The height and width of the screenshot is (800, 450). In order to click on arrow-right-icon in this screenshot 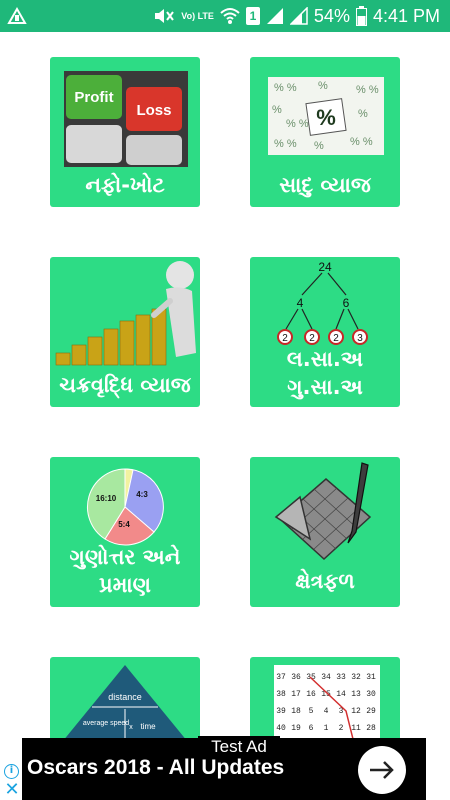, I will do `click(382, 770)`.